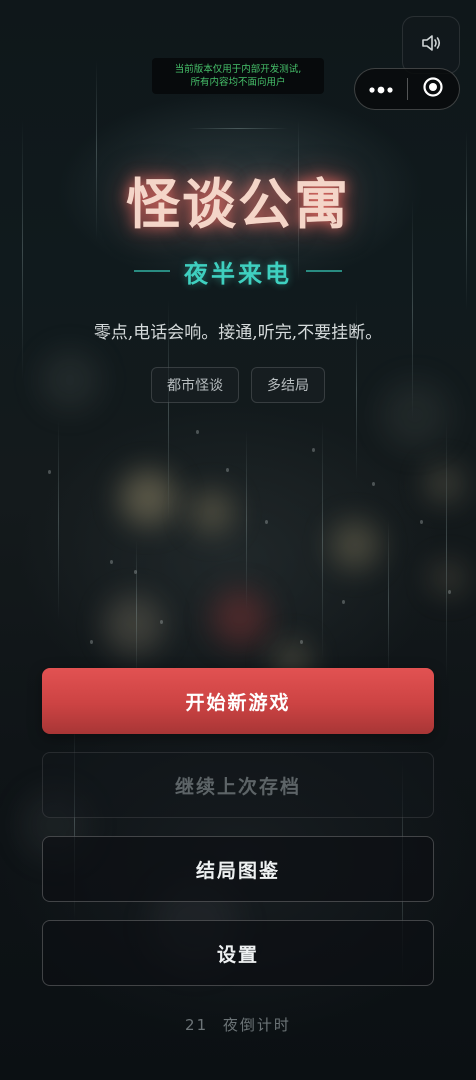 The width and height of the screenshot is (476, 1080). I want to click on endings-gallery-button: 结局图鉴, so click(238, 869).